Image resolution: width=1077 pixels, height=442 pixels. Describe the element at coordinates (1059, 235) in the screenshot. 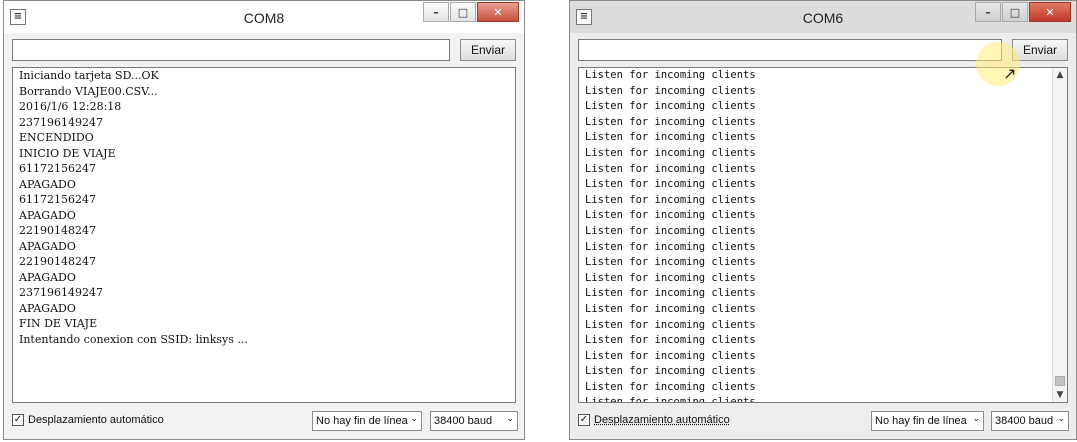

I see `vertical-scrollbar: ▲ ▼` at that location.